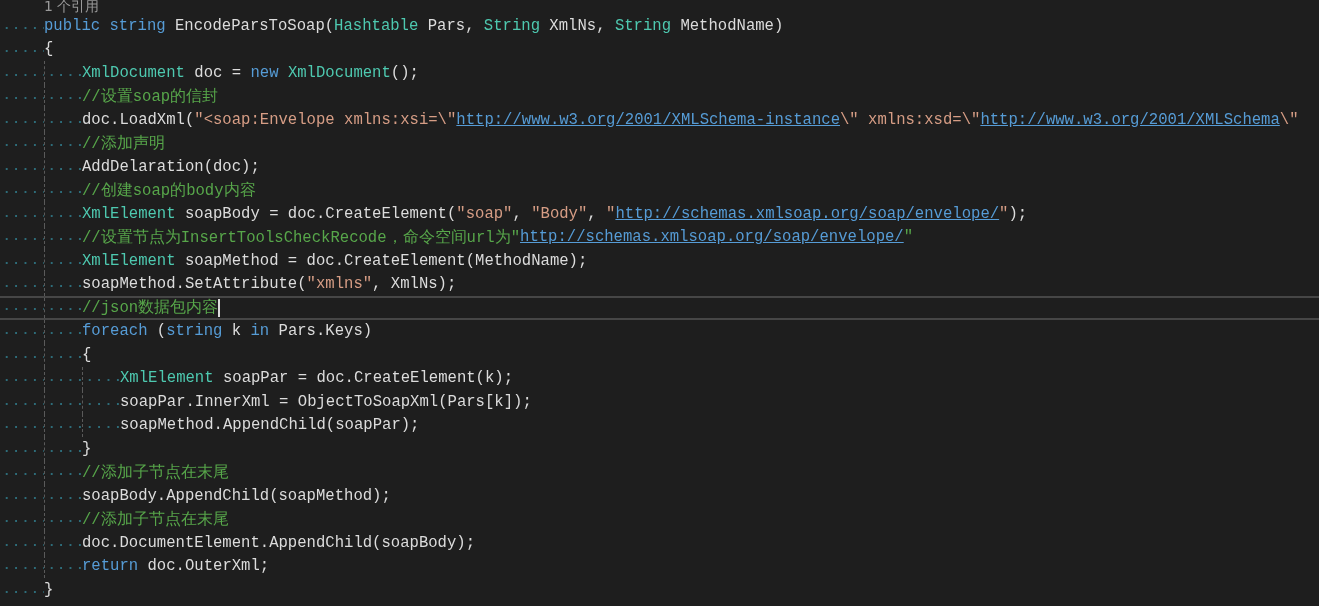 This screenshot has height=606, width=1319. Describe the element at coordinates (385, 260) in the screenshot. I see `code-text: soapMethod = doc.CreateElement(MethodName);` at that location.